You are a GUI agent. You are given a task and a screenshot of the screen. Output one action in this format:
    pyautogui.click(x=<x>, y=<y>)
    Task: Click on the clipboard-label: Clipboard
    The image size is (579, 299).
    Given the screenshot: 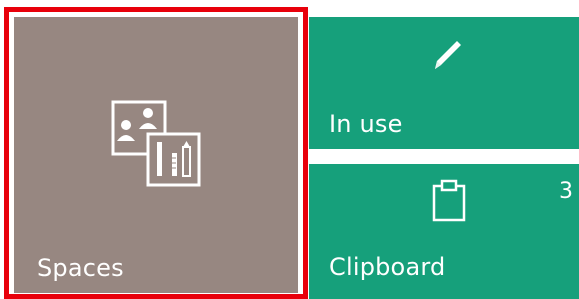 What is the action you would take?
    pyautogui.click(x=387, y=267)
    